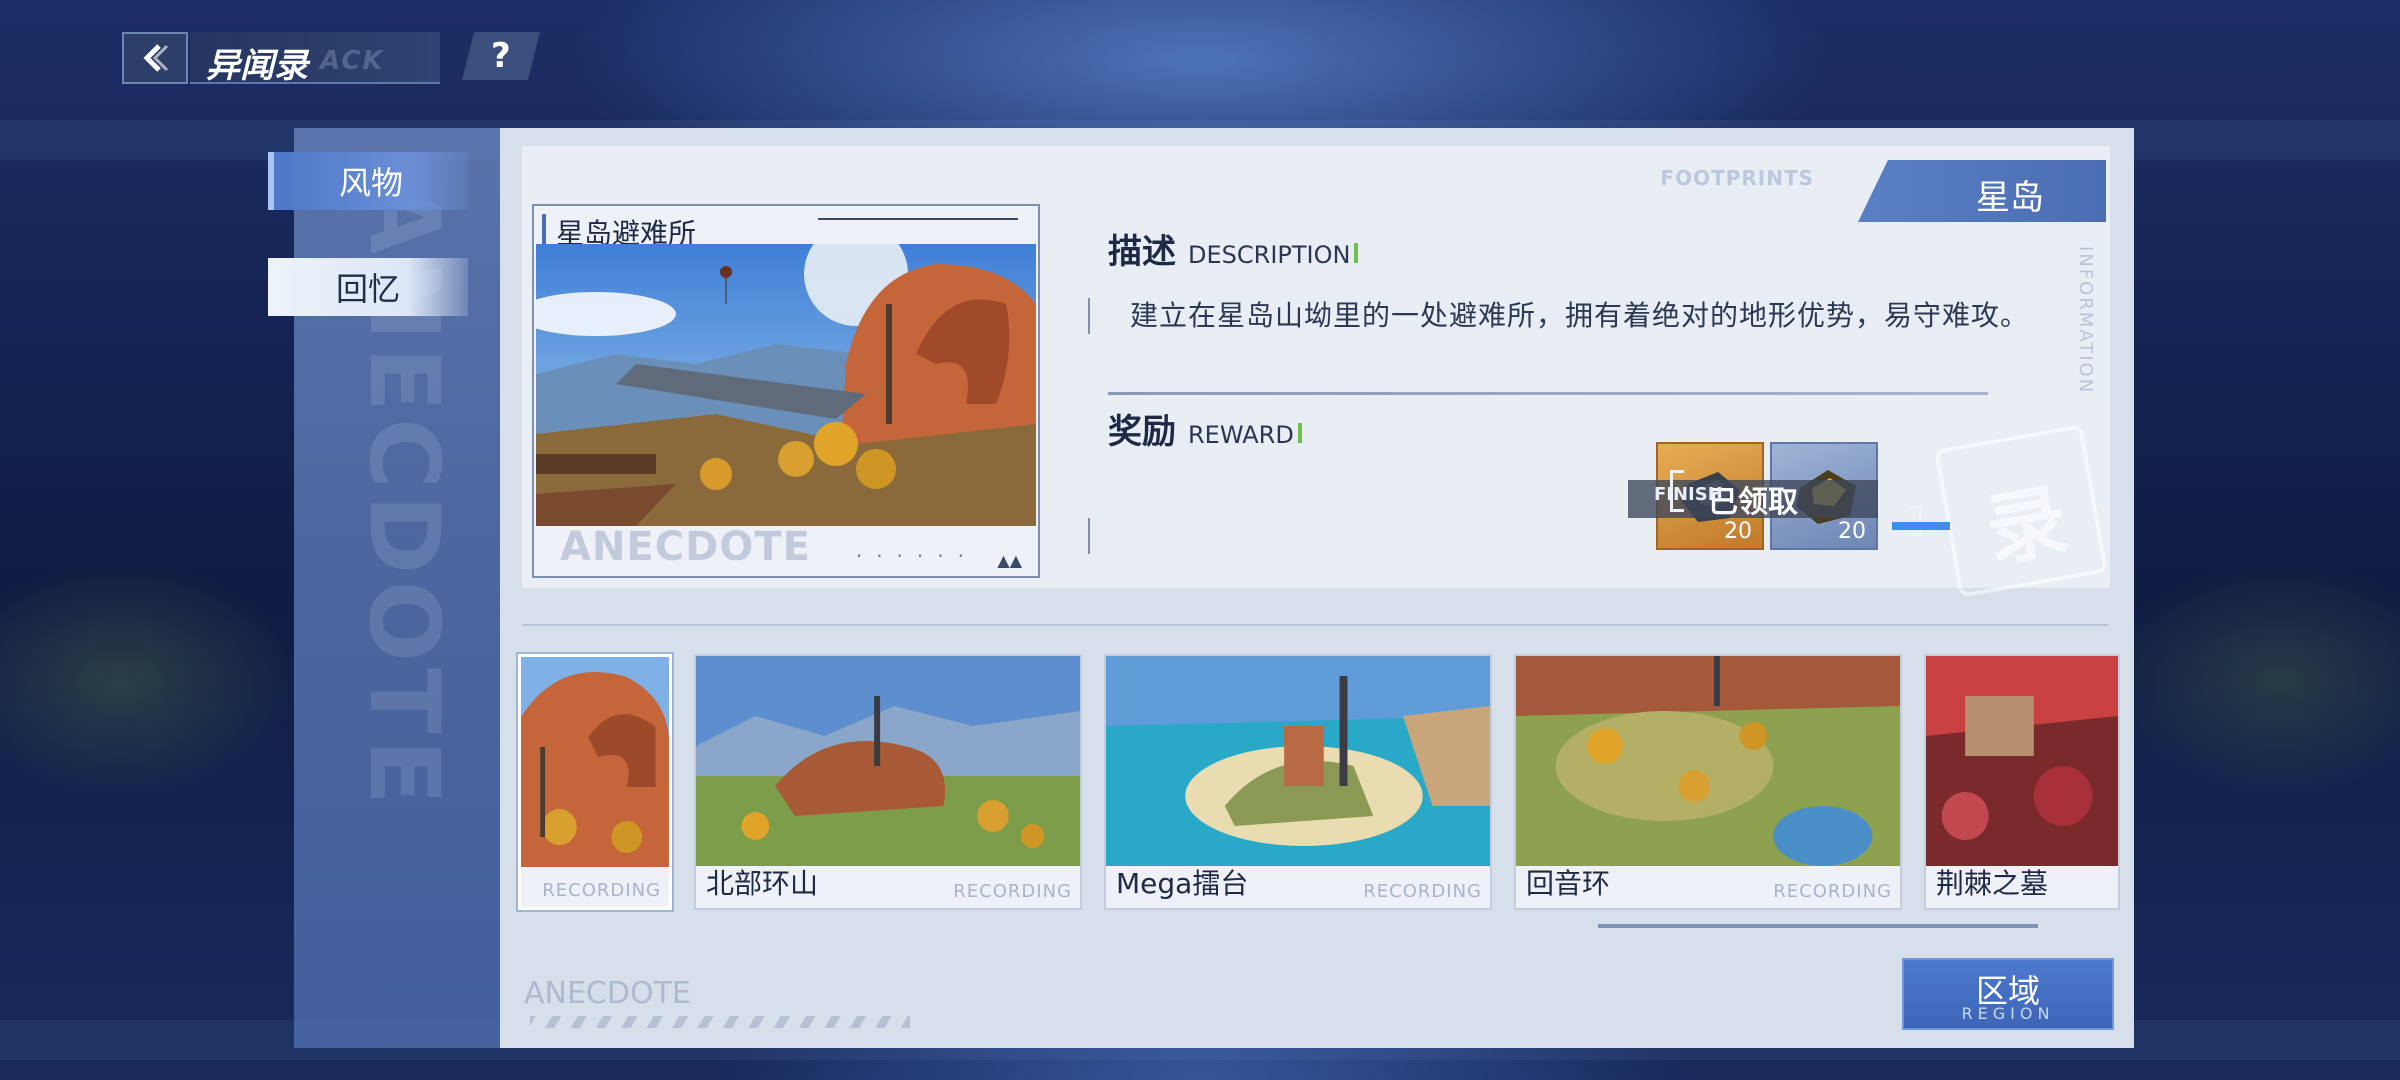  Describe the element at coordinates (1580, 315) in the screenshot. I see `description-text: 建立在星岛山坳里的一处避难所，拥有着绝对的地形优势，易守难攻。` at that location.